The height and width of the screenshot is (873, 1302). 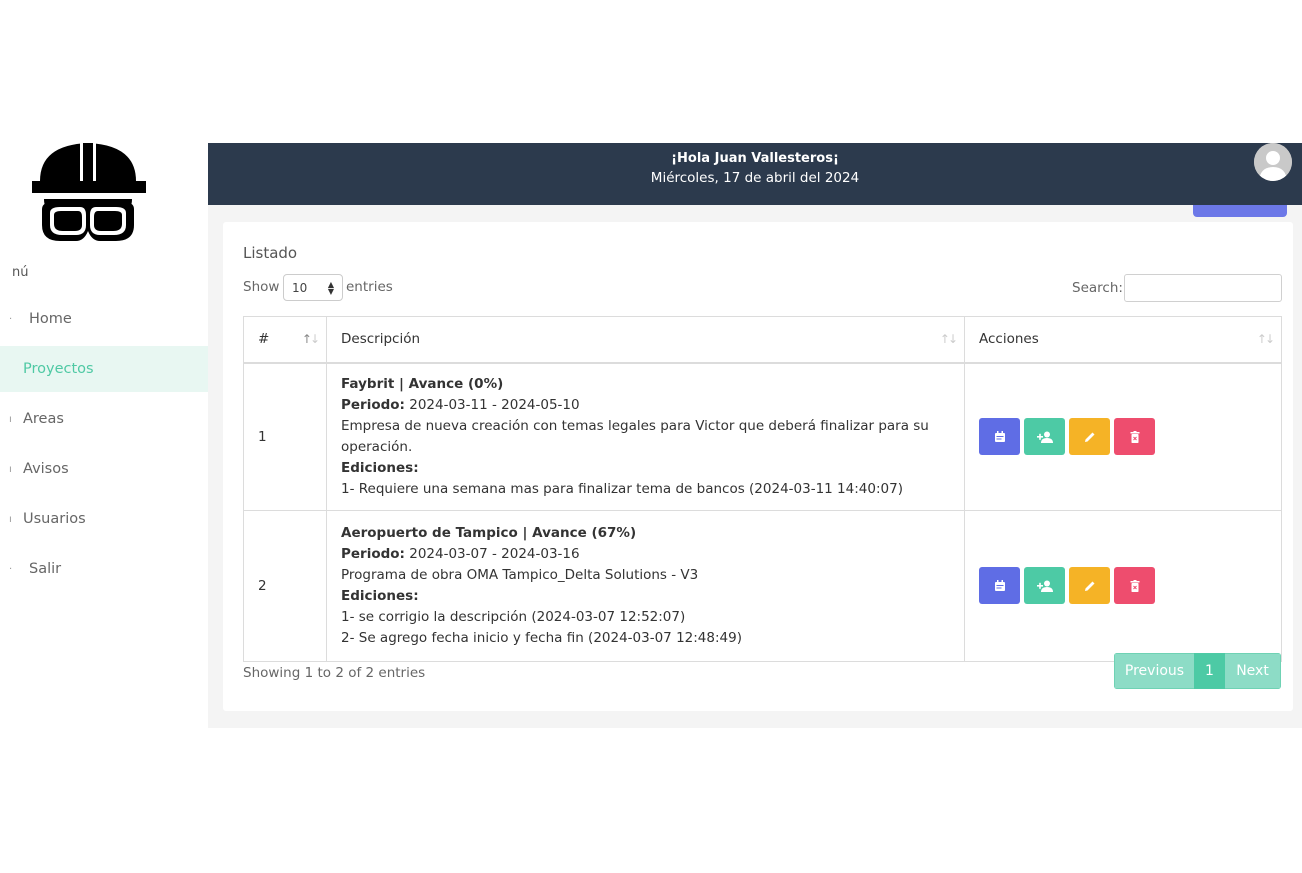 What do you see at coordinates (285, 436) in the screenshot?
I see `row-number: 1` at bounding box center [285, 436].